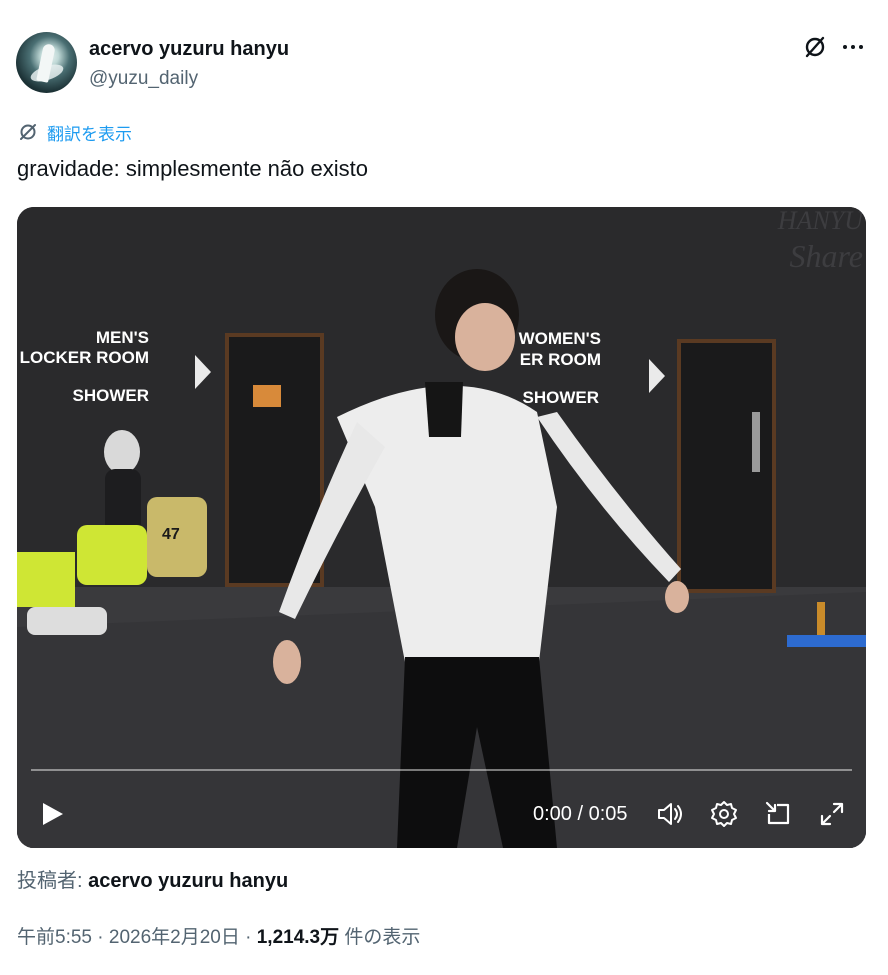  What do you see at coordinates (608, 814) in the screenshot?
I see `time-total: 0:05` at bounding box center [608, 814].